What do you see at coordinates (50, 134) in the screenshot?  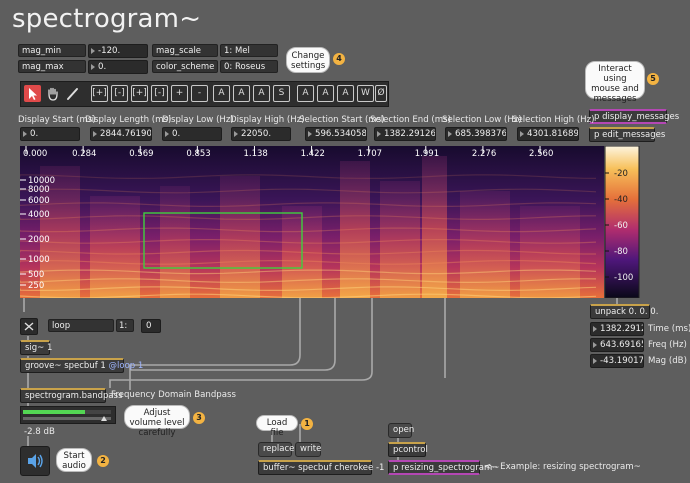 I see `display-start-field: 0.` at bounding box center [50, 134].